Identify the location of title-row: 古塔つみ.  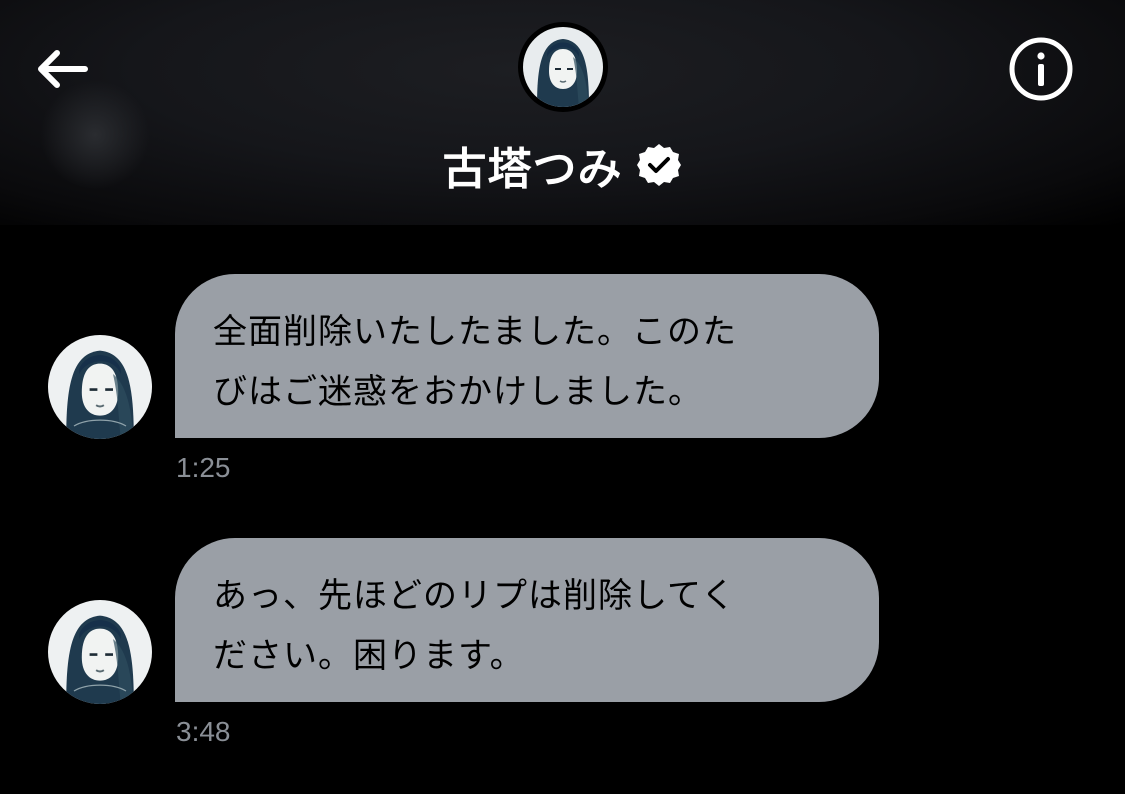
(562, 165).